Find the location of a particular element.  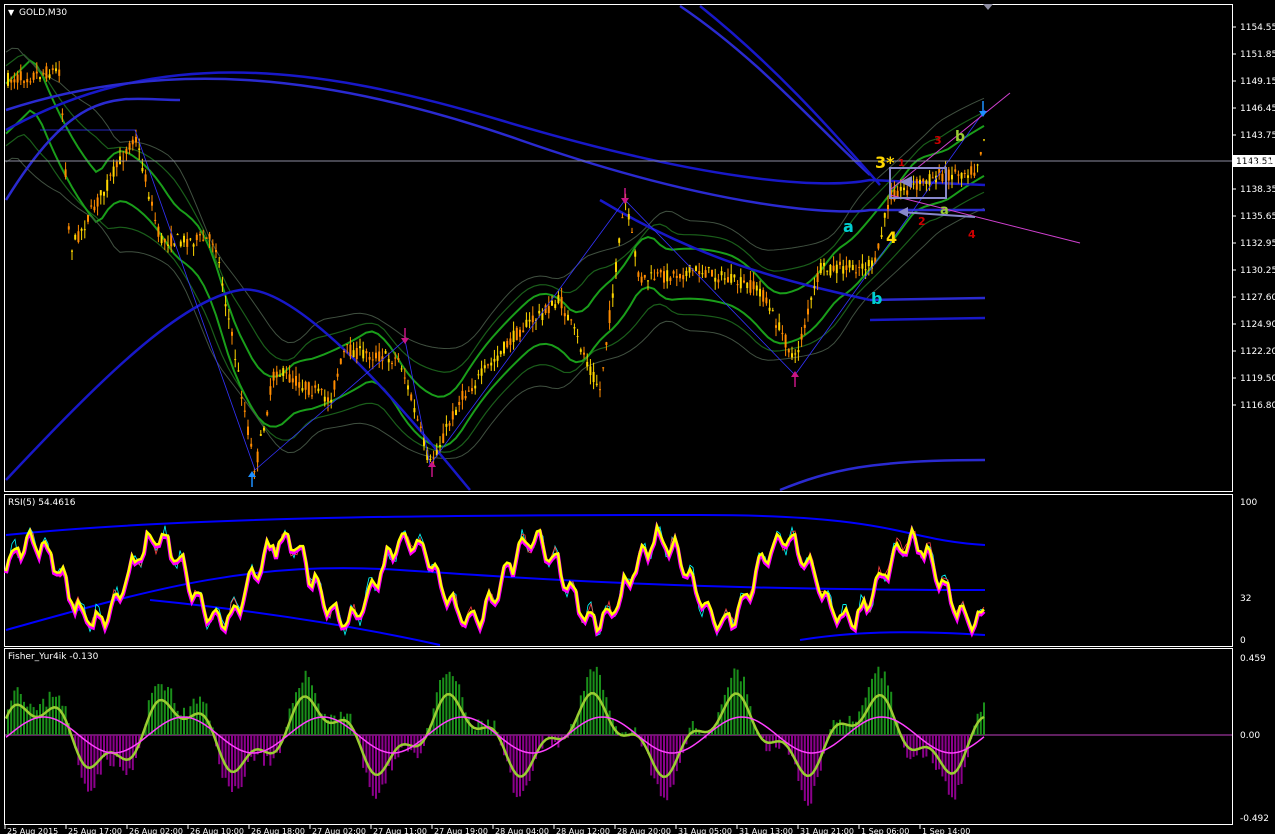

shift-marker-icon is located at coordinates (988, 7).